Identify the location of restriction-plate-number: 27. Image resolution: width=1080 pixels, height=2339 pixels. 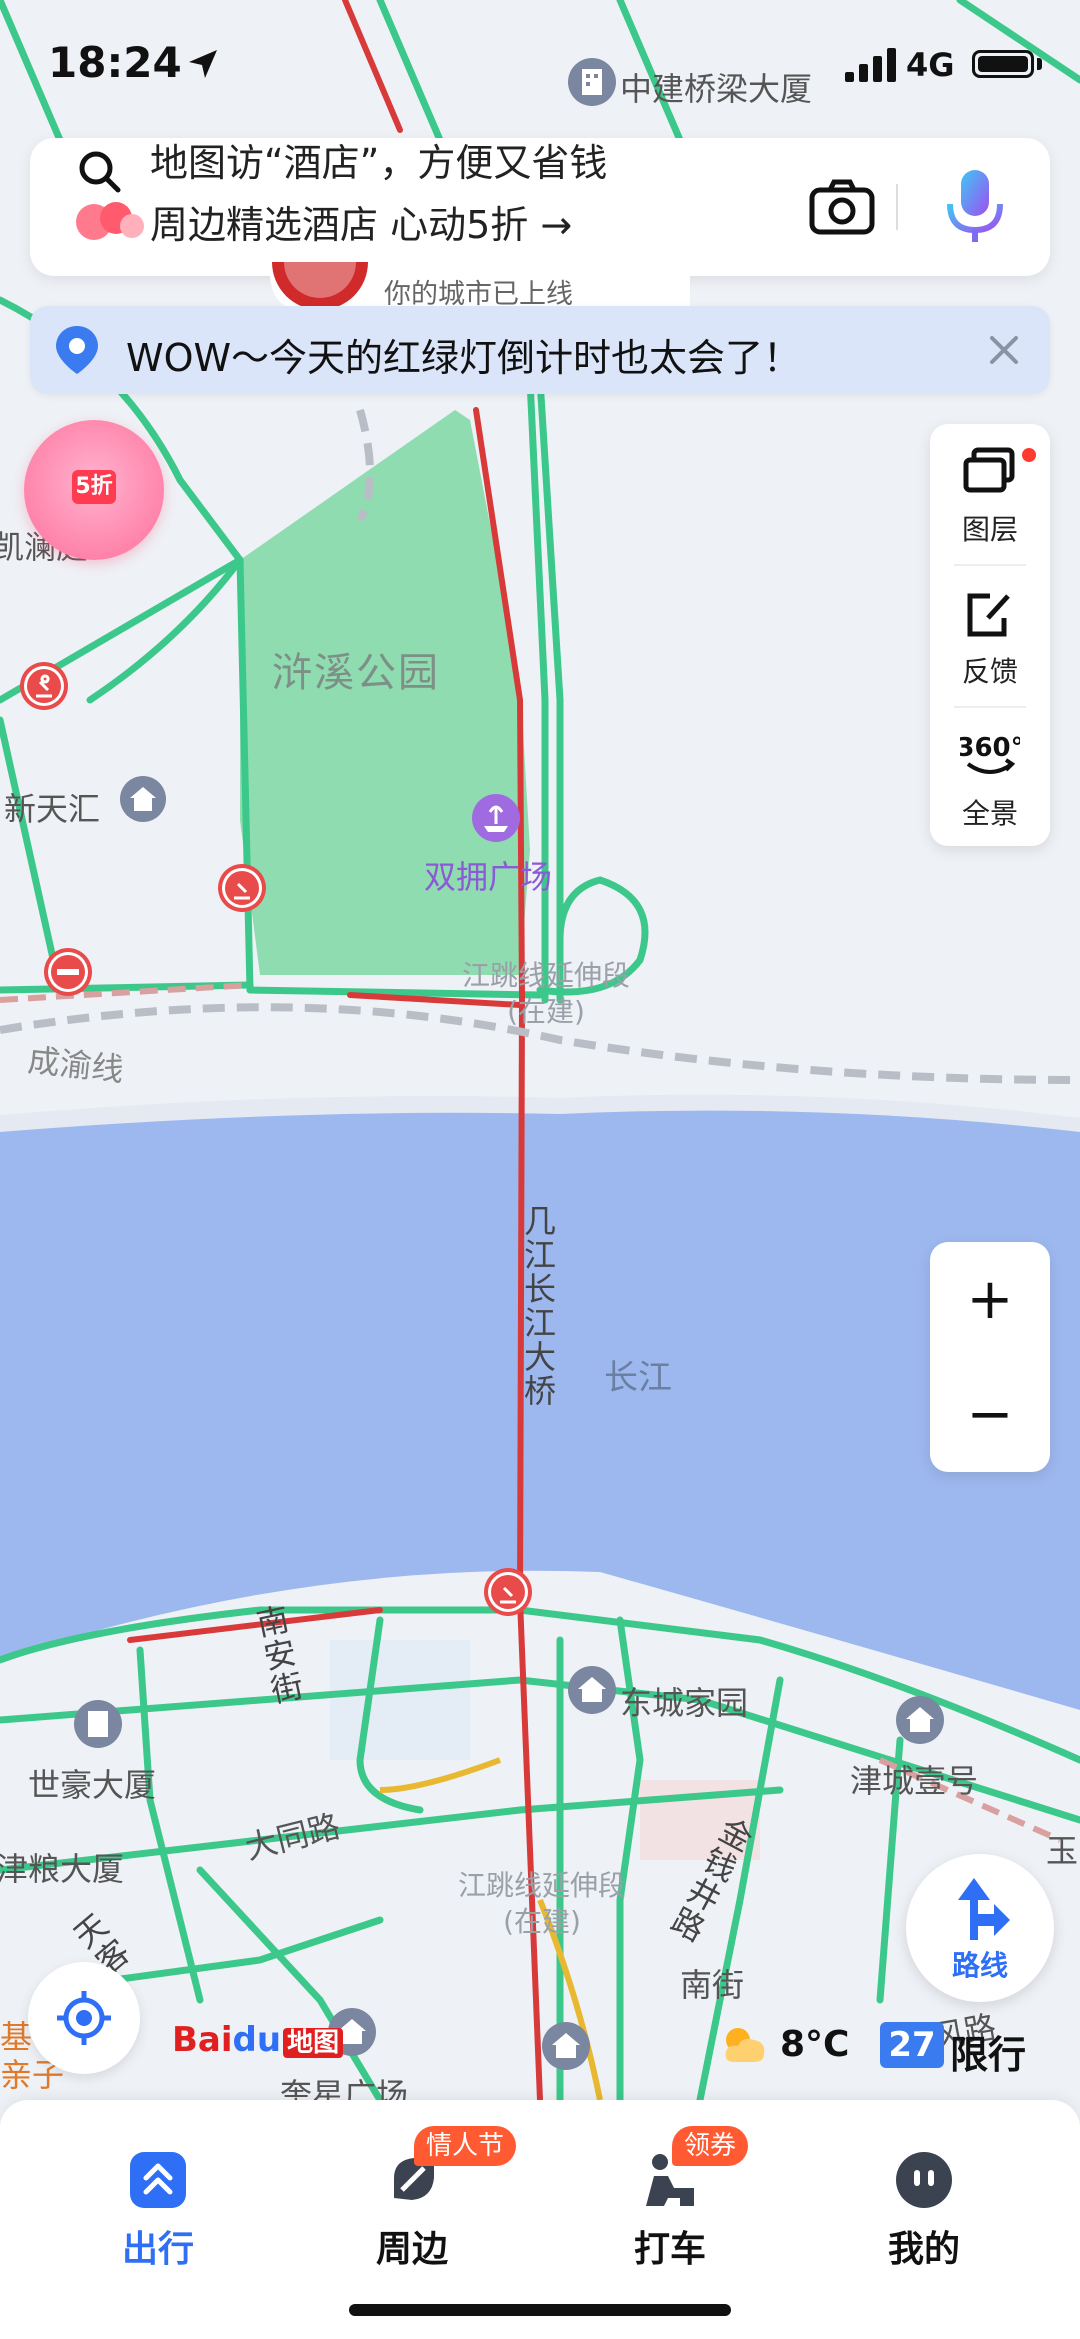
(912, 2045).